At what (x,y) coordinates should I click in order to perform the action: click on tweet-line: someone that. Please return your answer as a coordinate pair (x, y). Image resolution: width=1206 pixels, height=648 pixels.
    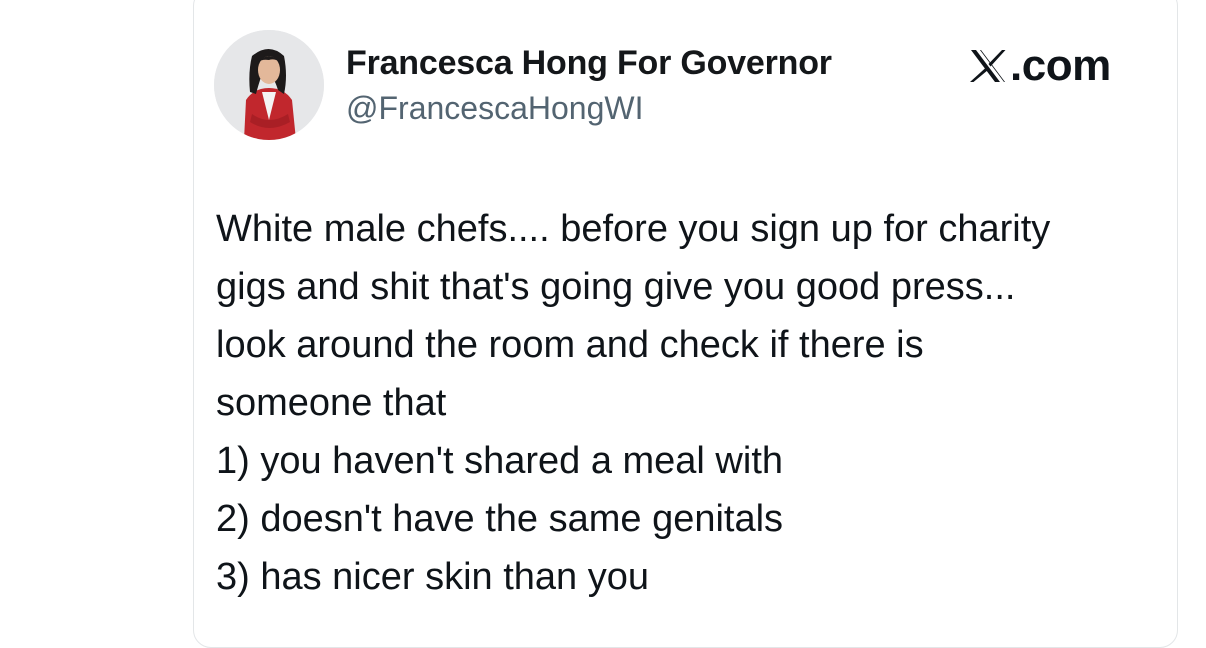
    Looking at the image, I should click on (331, 403).